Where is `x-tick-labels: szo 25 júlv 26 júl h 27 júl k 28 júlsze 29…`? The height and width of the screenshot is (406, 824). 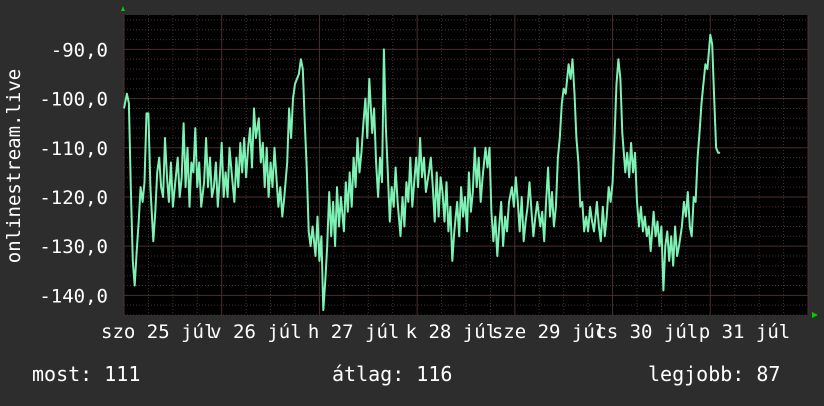
x-tick-labels: szo 25 júlv 26 júl h 27 júl k 28 júlsze 29… is located at coordinates (445, 332).